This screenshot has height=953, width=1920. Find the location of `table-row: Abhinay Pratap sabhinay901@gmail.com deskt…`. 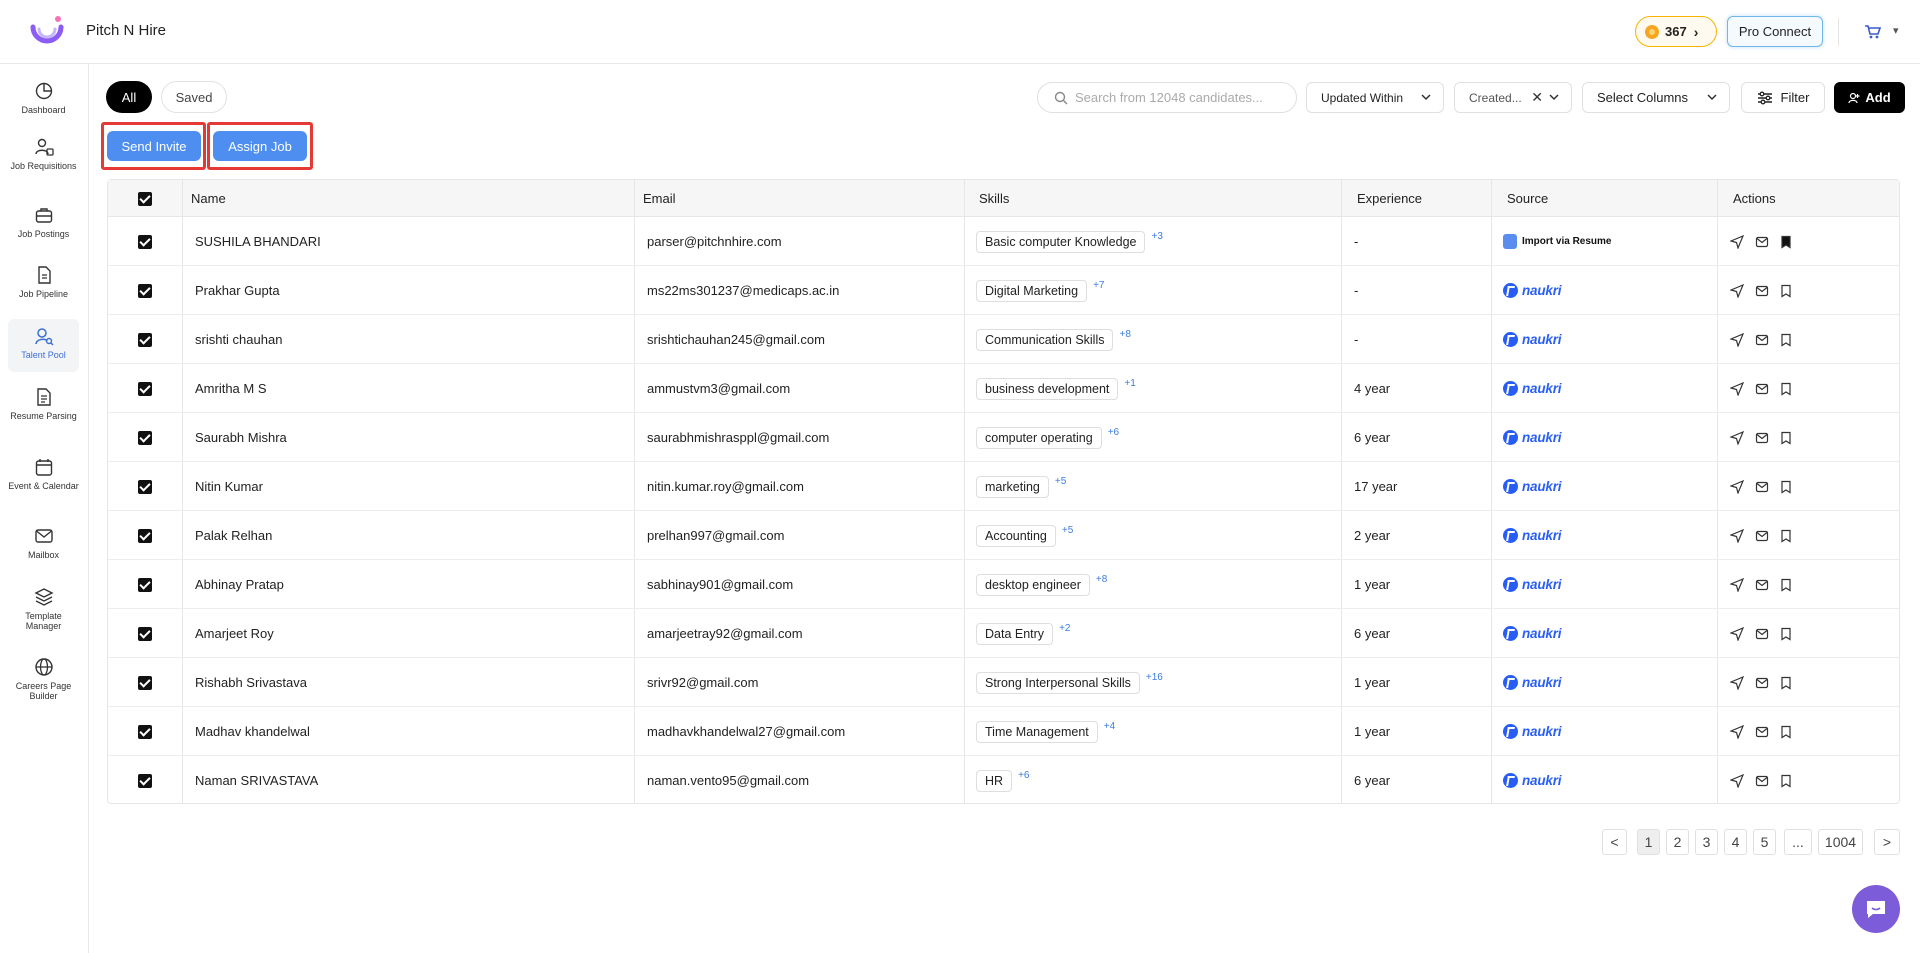

table-row: Abhinay Pratap sabhinay901@gmail.com deskt… is located at coordinates (1003, 584).